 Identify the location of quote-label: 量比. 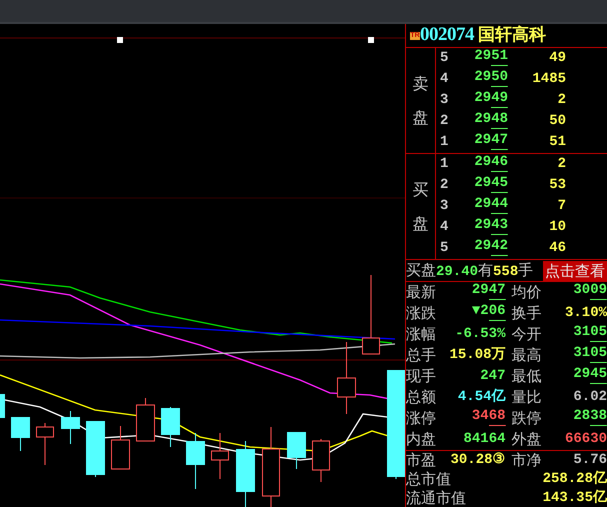
(527, 397).